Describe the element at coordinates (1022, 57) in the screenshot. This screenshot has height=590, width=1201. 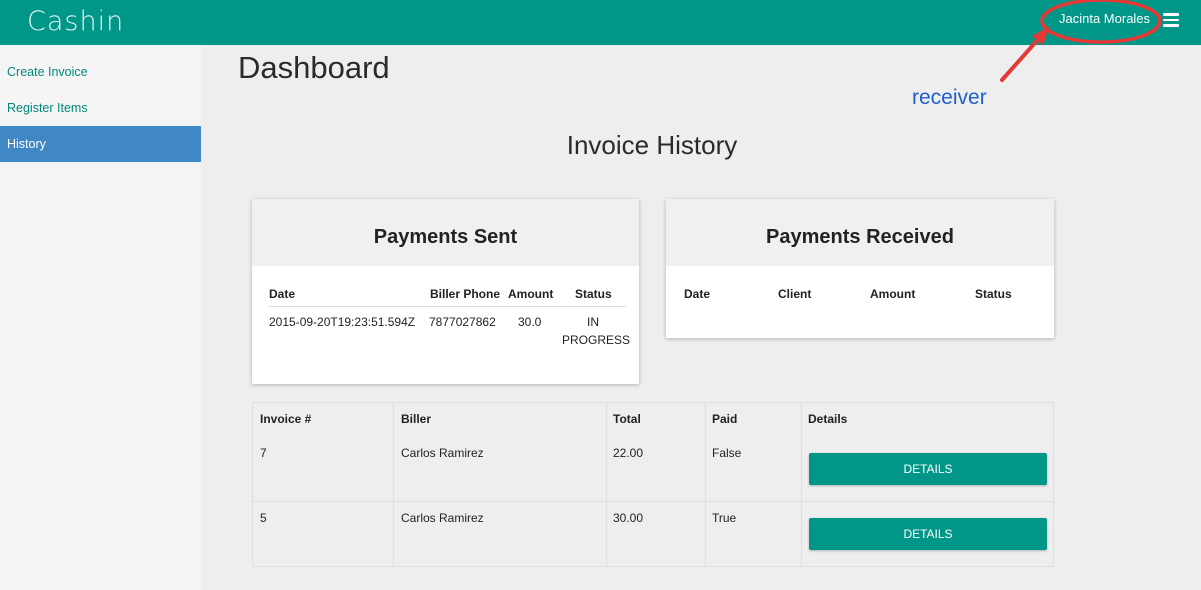
I see `annotation-arrow` at that location.